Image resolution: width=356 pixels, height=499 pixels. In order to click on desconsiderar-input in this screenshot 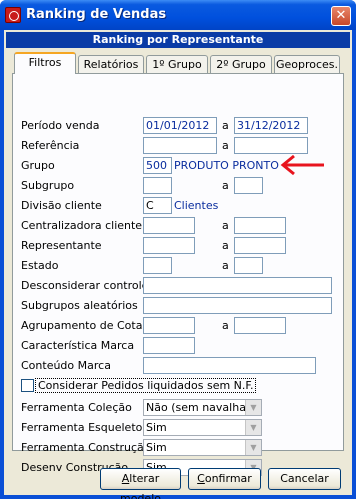, I will do `click(237, 285)`.